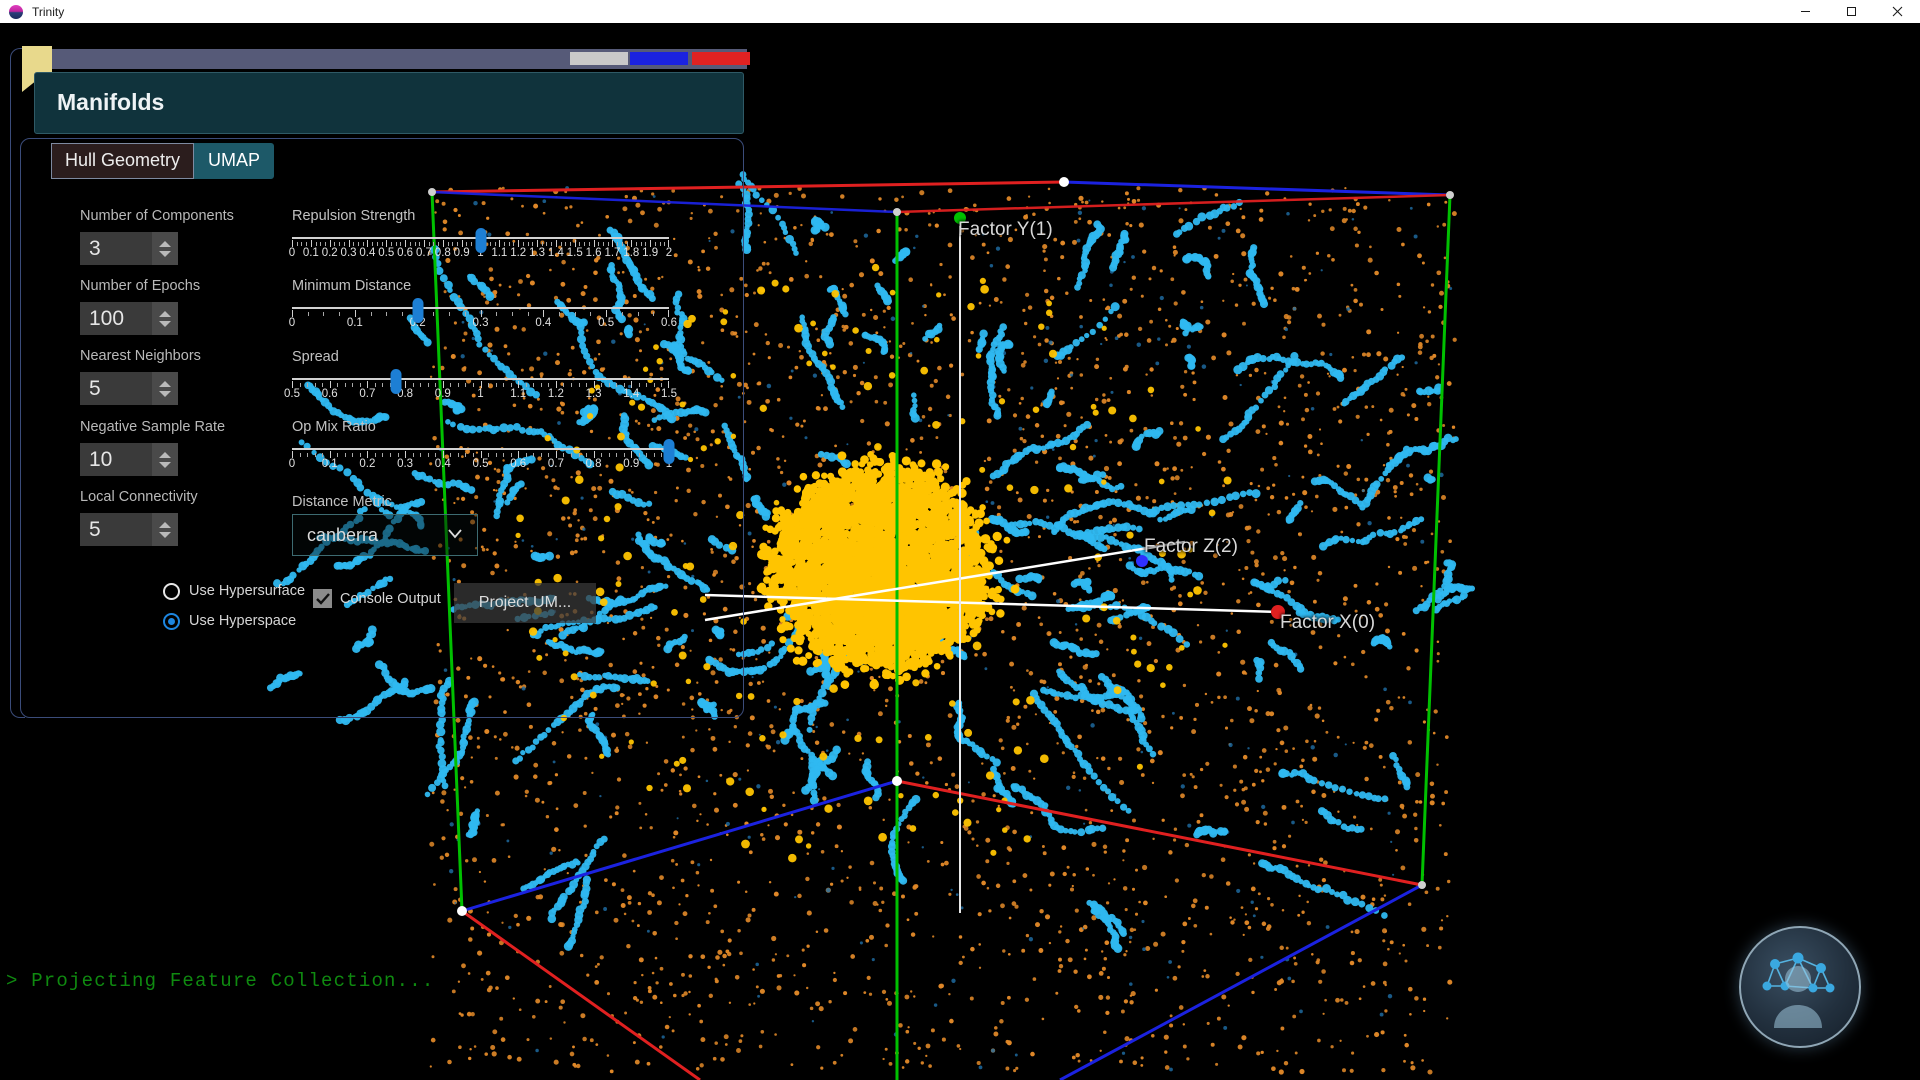 The width and height of the screenshot is (1920, 1080). I want to click on topbar-chip-red, so click(721, 58).